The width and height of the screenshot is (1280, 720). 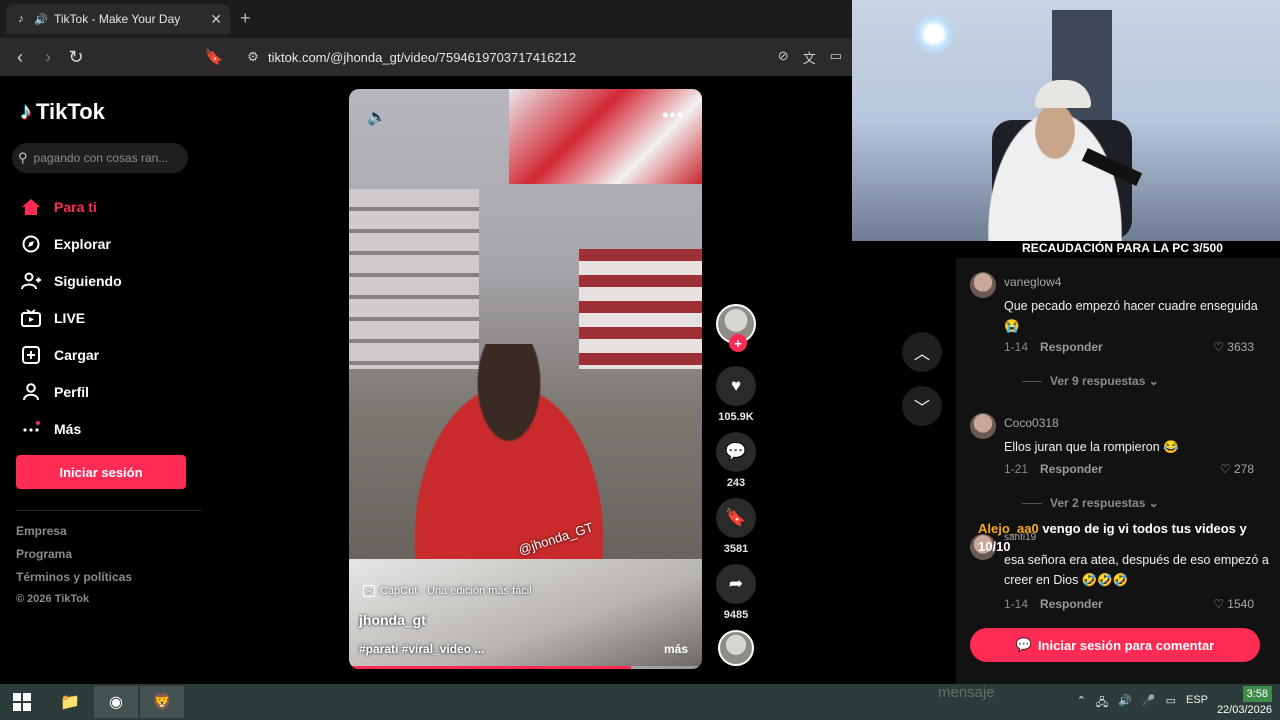 What do you see at coordinates (736, 615) in the screenshot?
I see `share-count: 9485` at bounding box center [736, 615].